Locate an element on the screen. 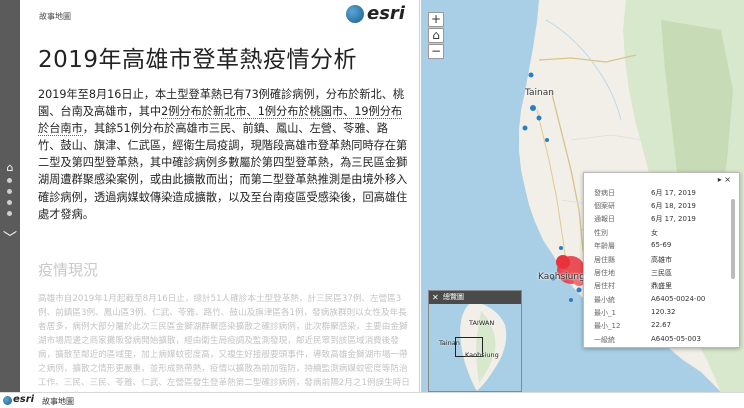  popup-field-value: 120.32 is located at coordinates (663, 312).